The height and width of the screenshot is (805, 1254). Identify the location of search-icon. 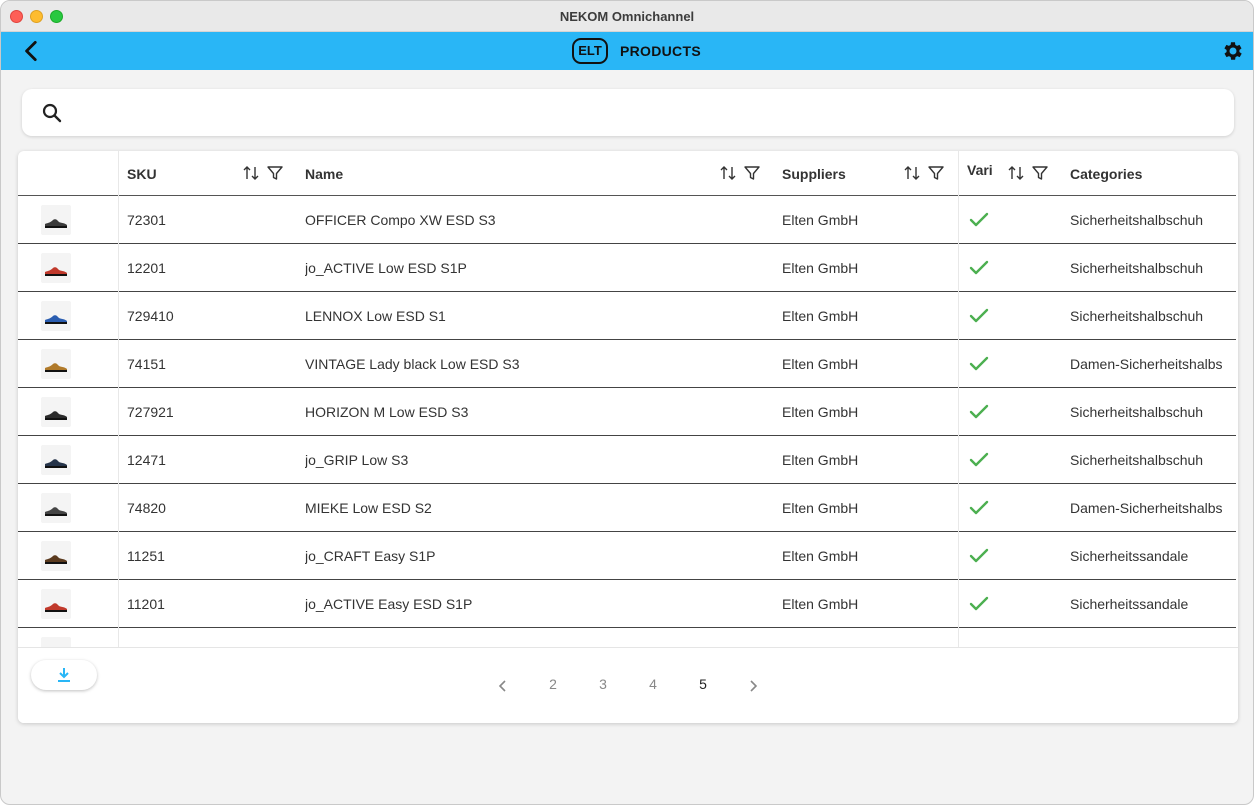
(52, 113).